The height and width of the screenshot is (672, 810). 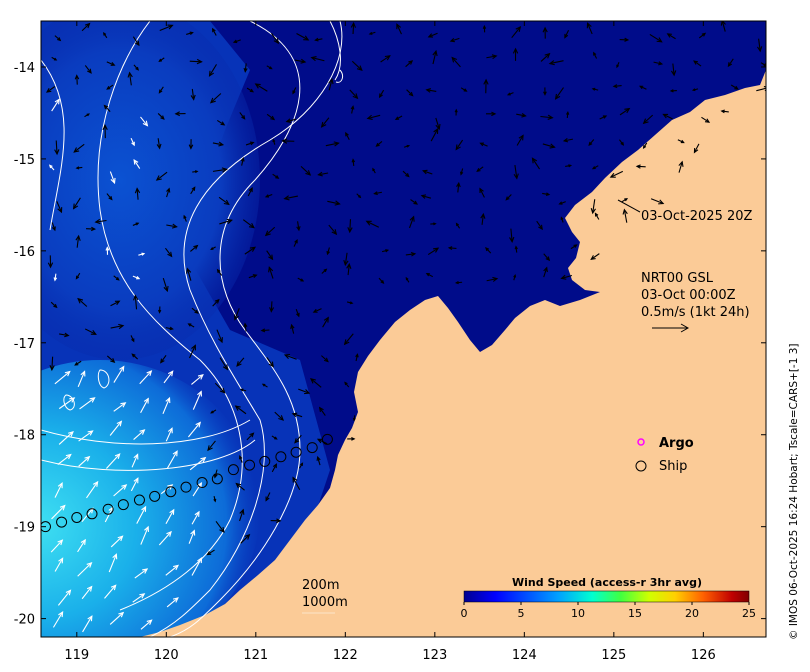 I want to click on colorbar-tick-label: 15, so click(x=635, y=613).